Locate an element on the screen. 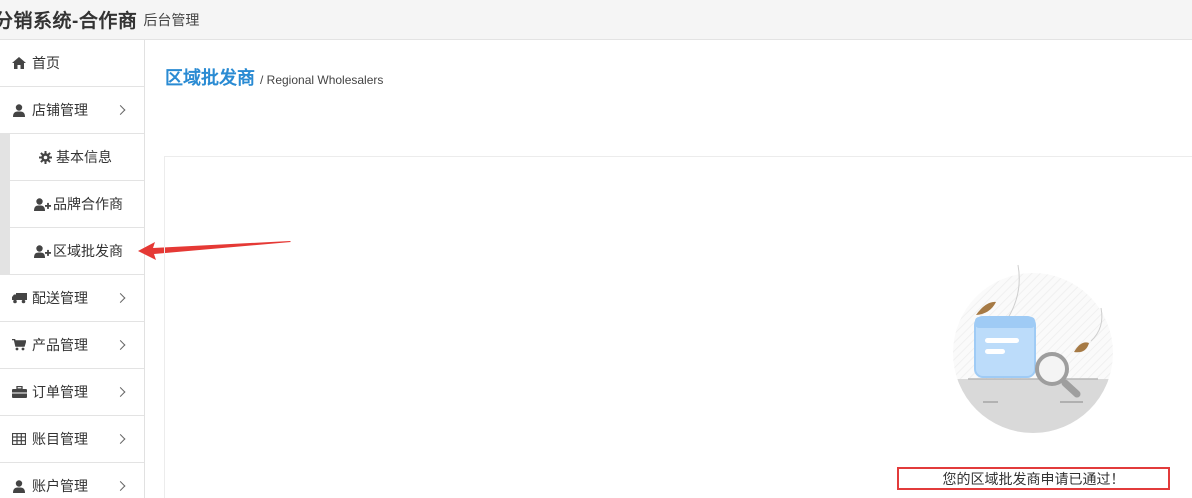  sidebar-subitem-label: 品牌合作商 is located at coordinates (88, 204).